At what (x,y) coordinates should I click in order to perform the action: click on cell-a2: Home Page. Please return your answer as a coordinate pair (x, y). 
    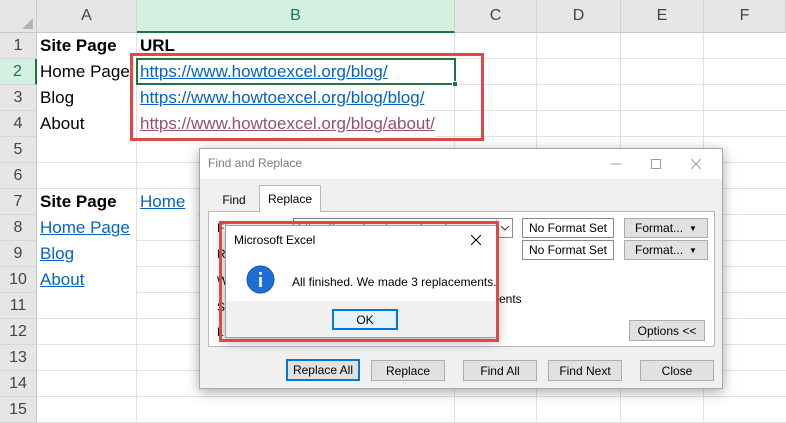
    Looking at the image, I should click on (86, 72).